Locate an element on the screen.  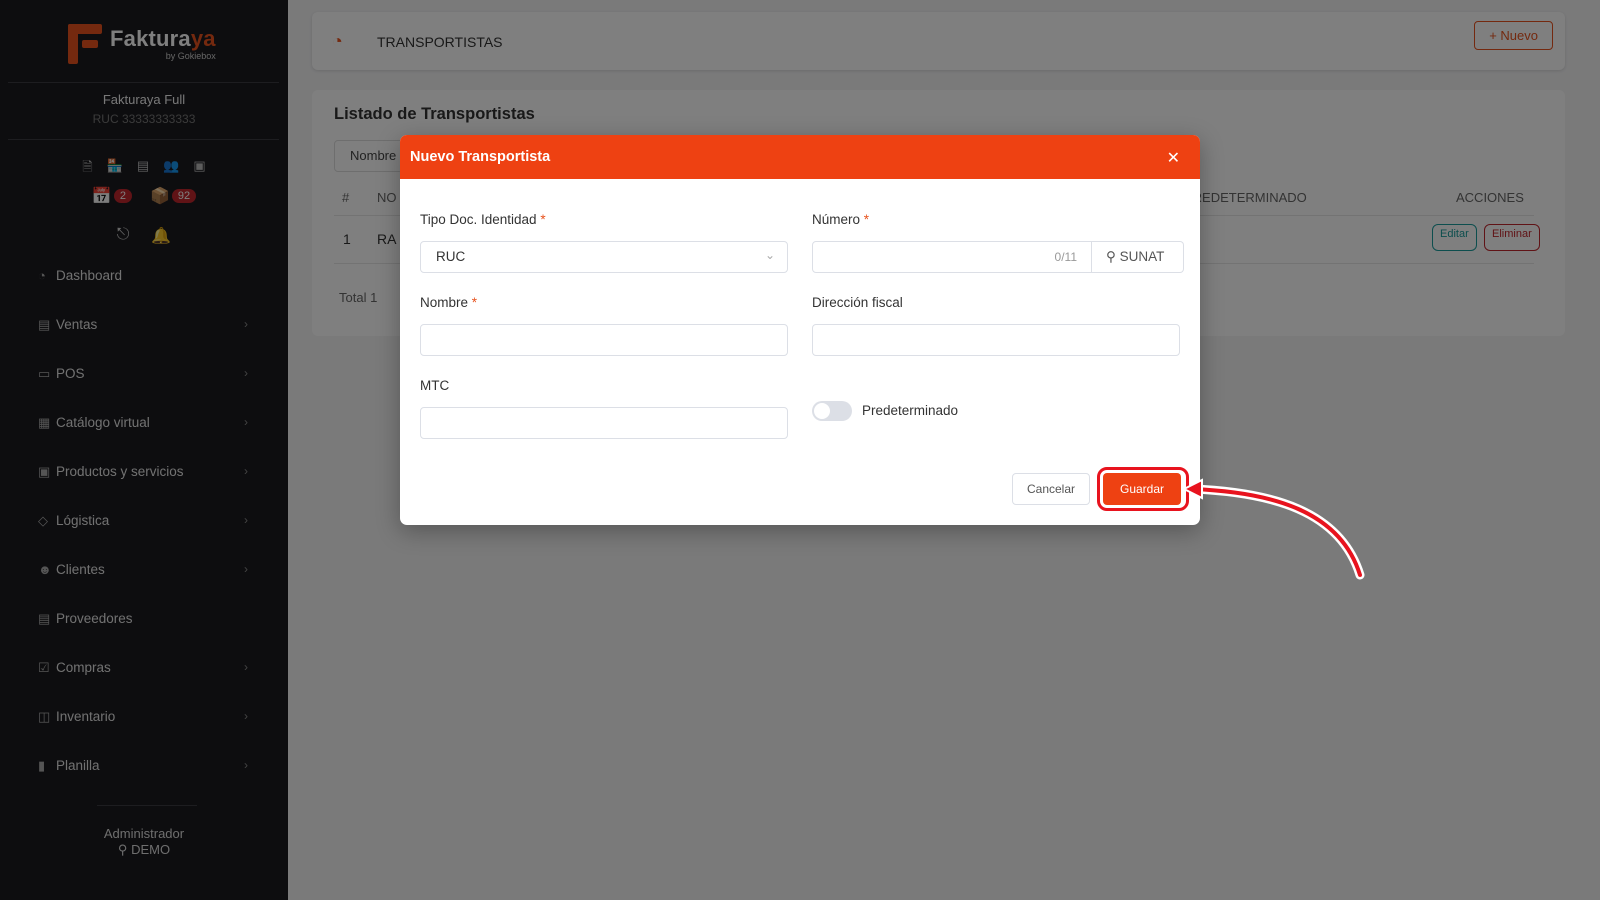
dialog-title: Nuevo Transportista is located at coordinates (480, 157).